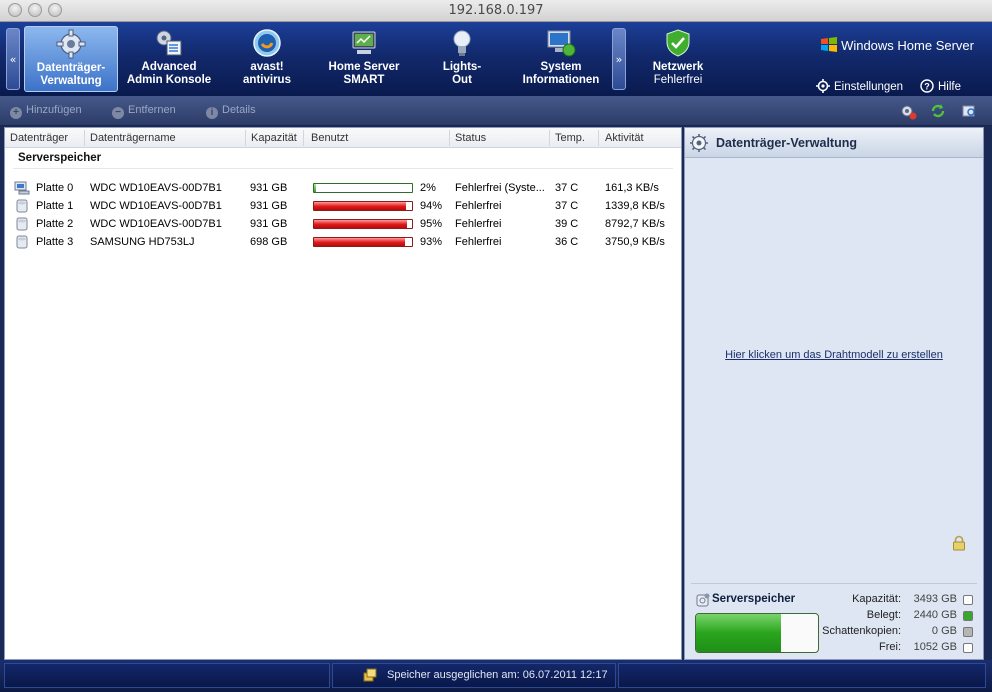 This screenshot has width=992, height=692. I want to click on storage-balanced-icon, so click(370, 675).